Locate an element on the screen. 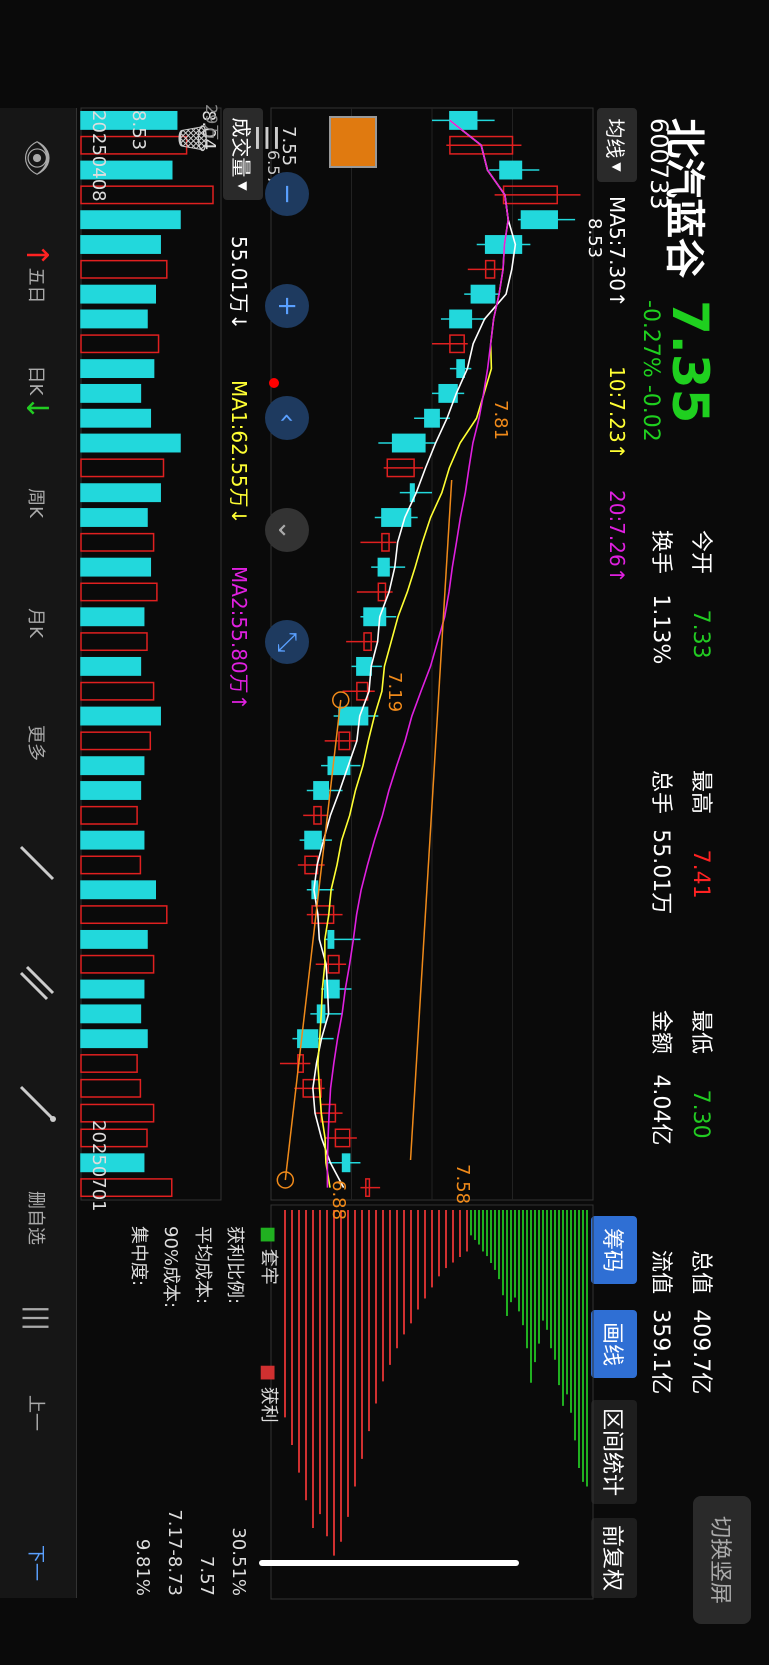 The image size is (769, 1665). toolbar-five-day: ↑ 五日 is located at coordinates (38, 273).